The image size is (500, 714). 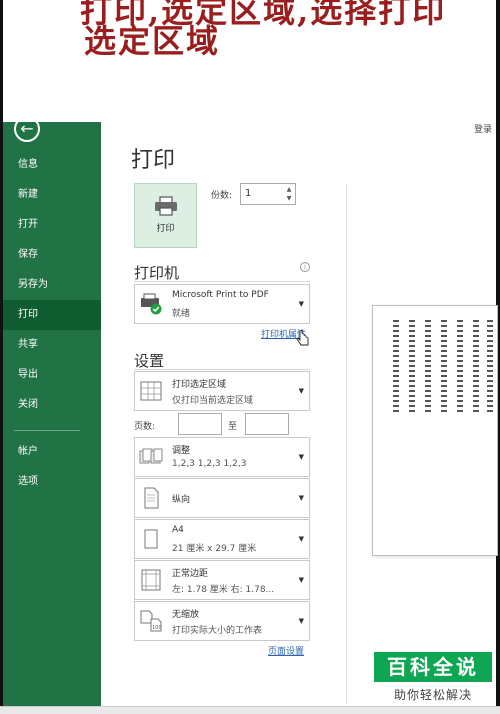 I want to click on collation-title: 调整, so click(x=181, y=451).